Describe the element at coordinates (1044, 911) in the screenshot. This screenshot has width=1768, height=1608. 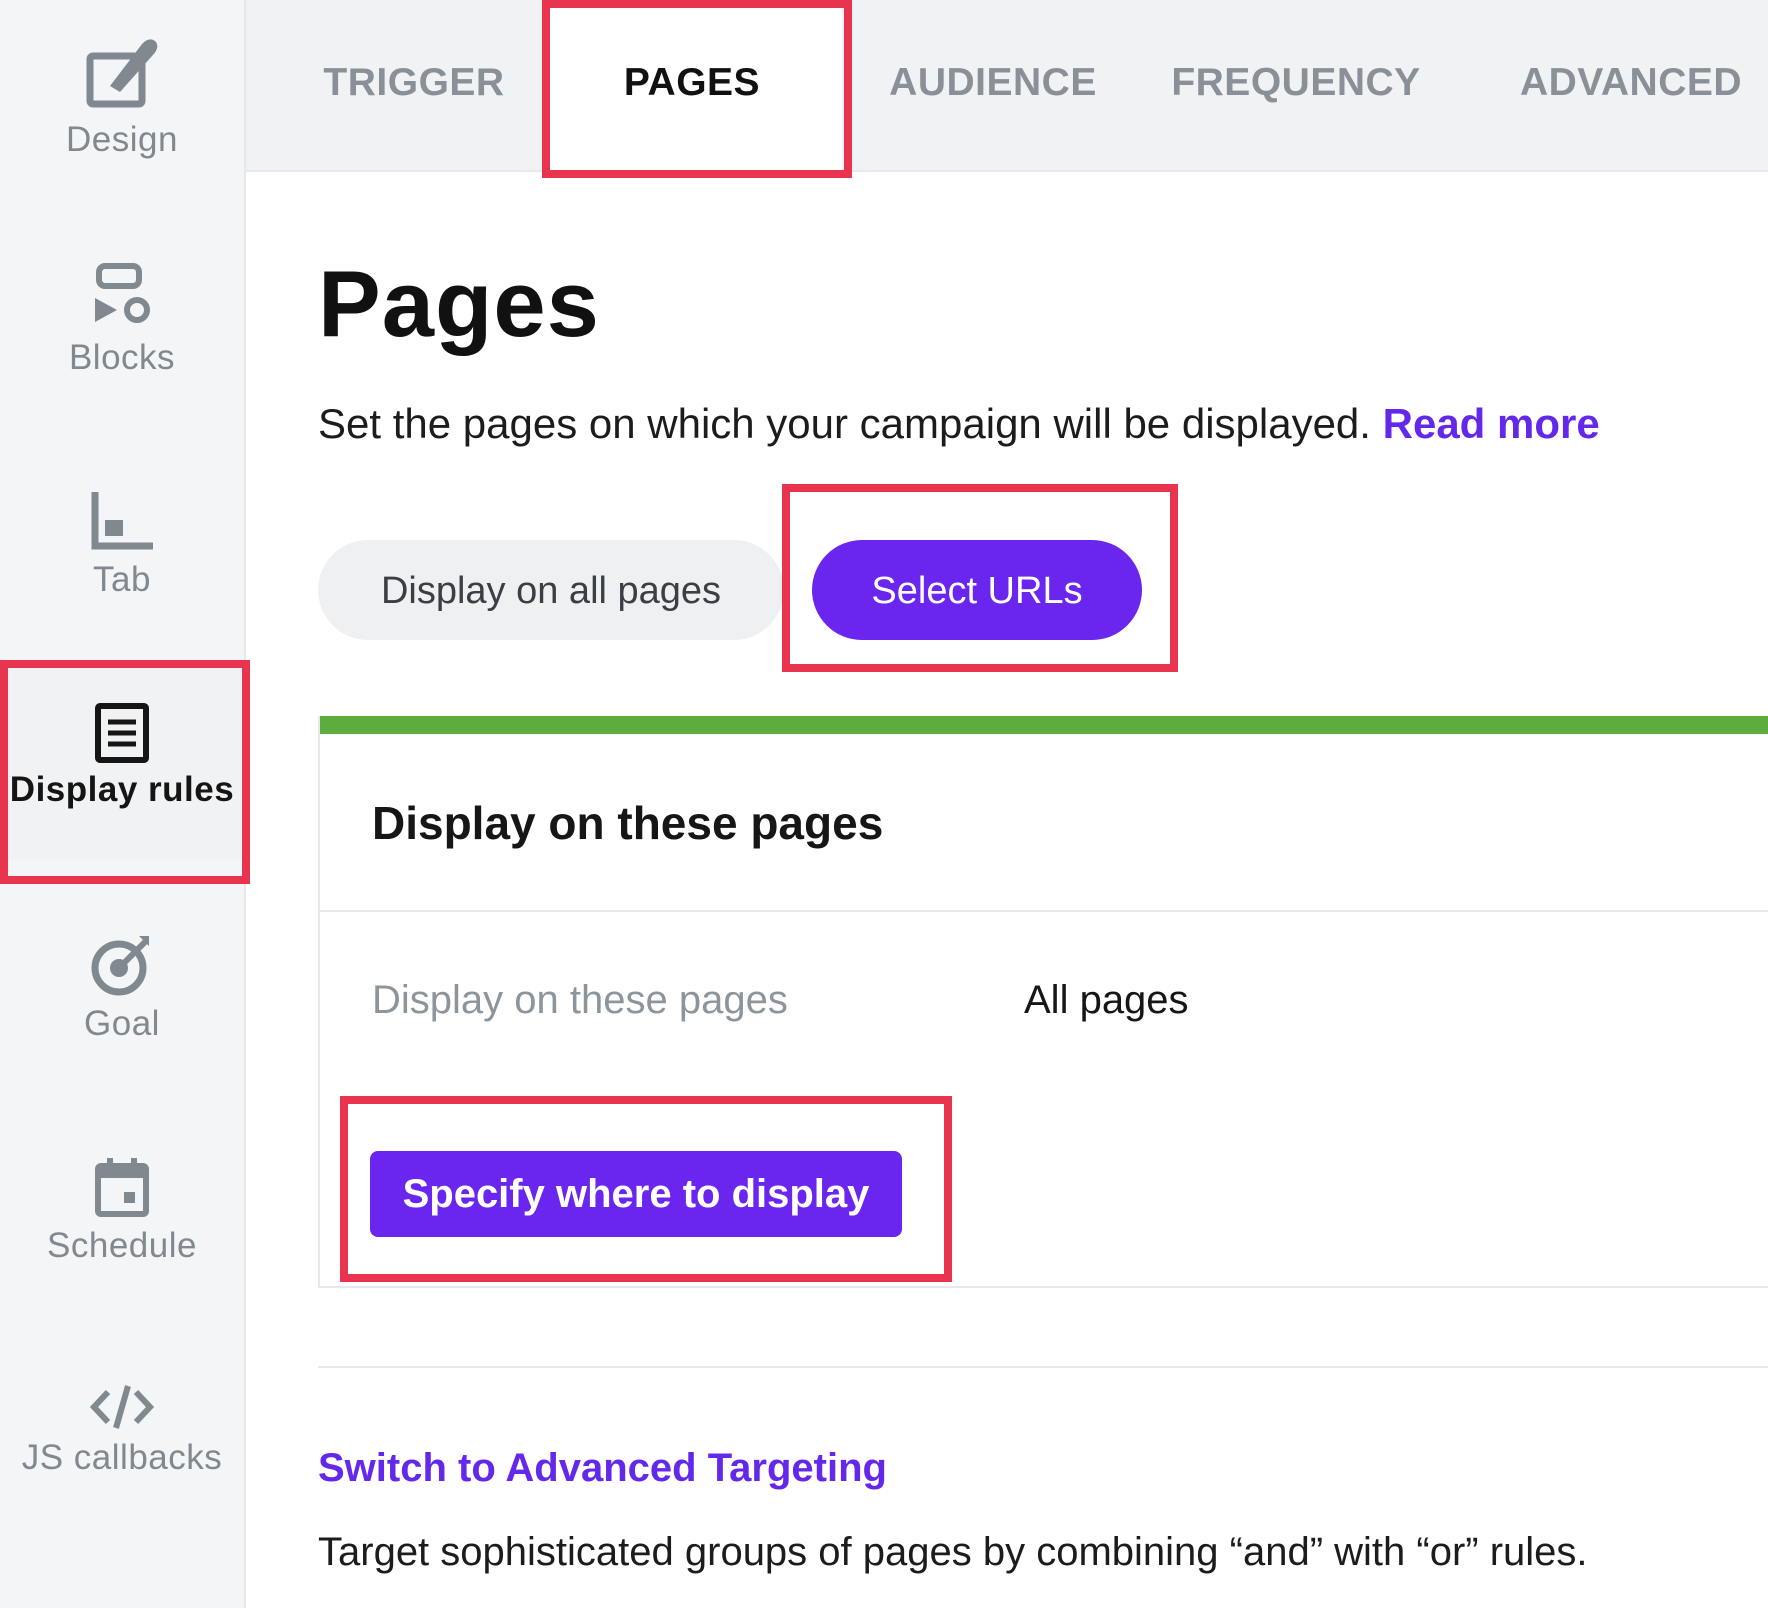
I see `card-divider` at that location.